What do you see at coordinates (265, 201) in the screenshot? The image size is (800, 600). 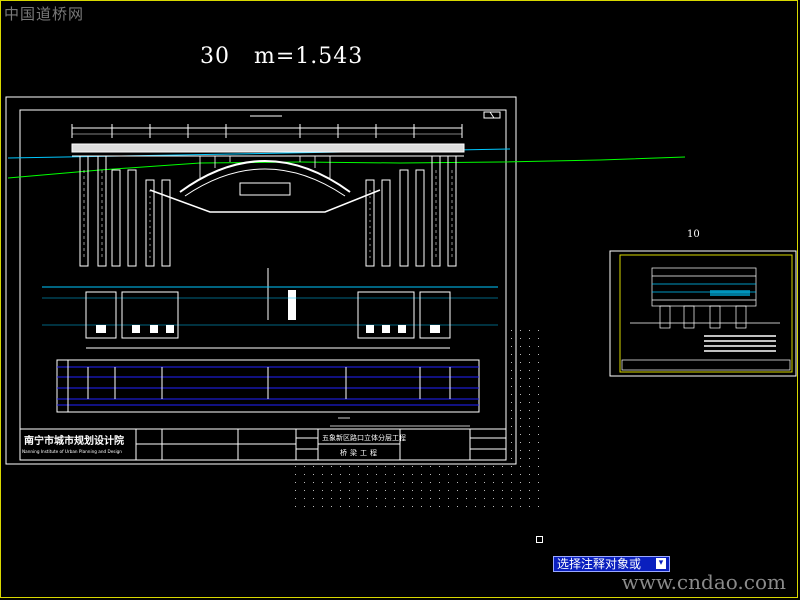 I see `ground-profile` at bounding box center [265, 201].